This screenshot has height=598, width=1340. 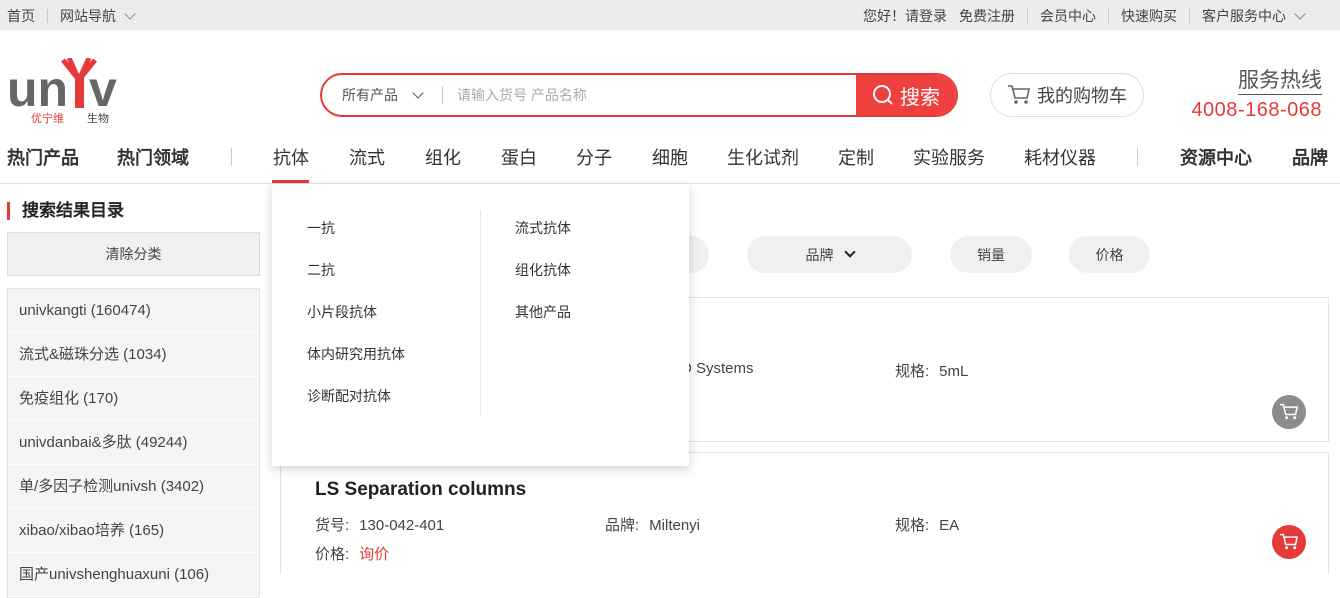 What do you see at coordinates (153, 157) in the screenshot?
I see `nav-hot-fields: 热门领域` at bounding box center [153, 157].